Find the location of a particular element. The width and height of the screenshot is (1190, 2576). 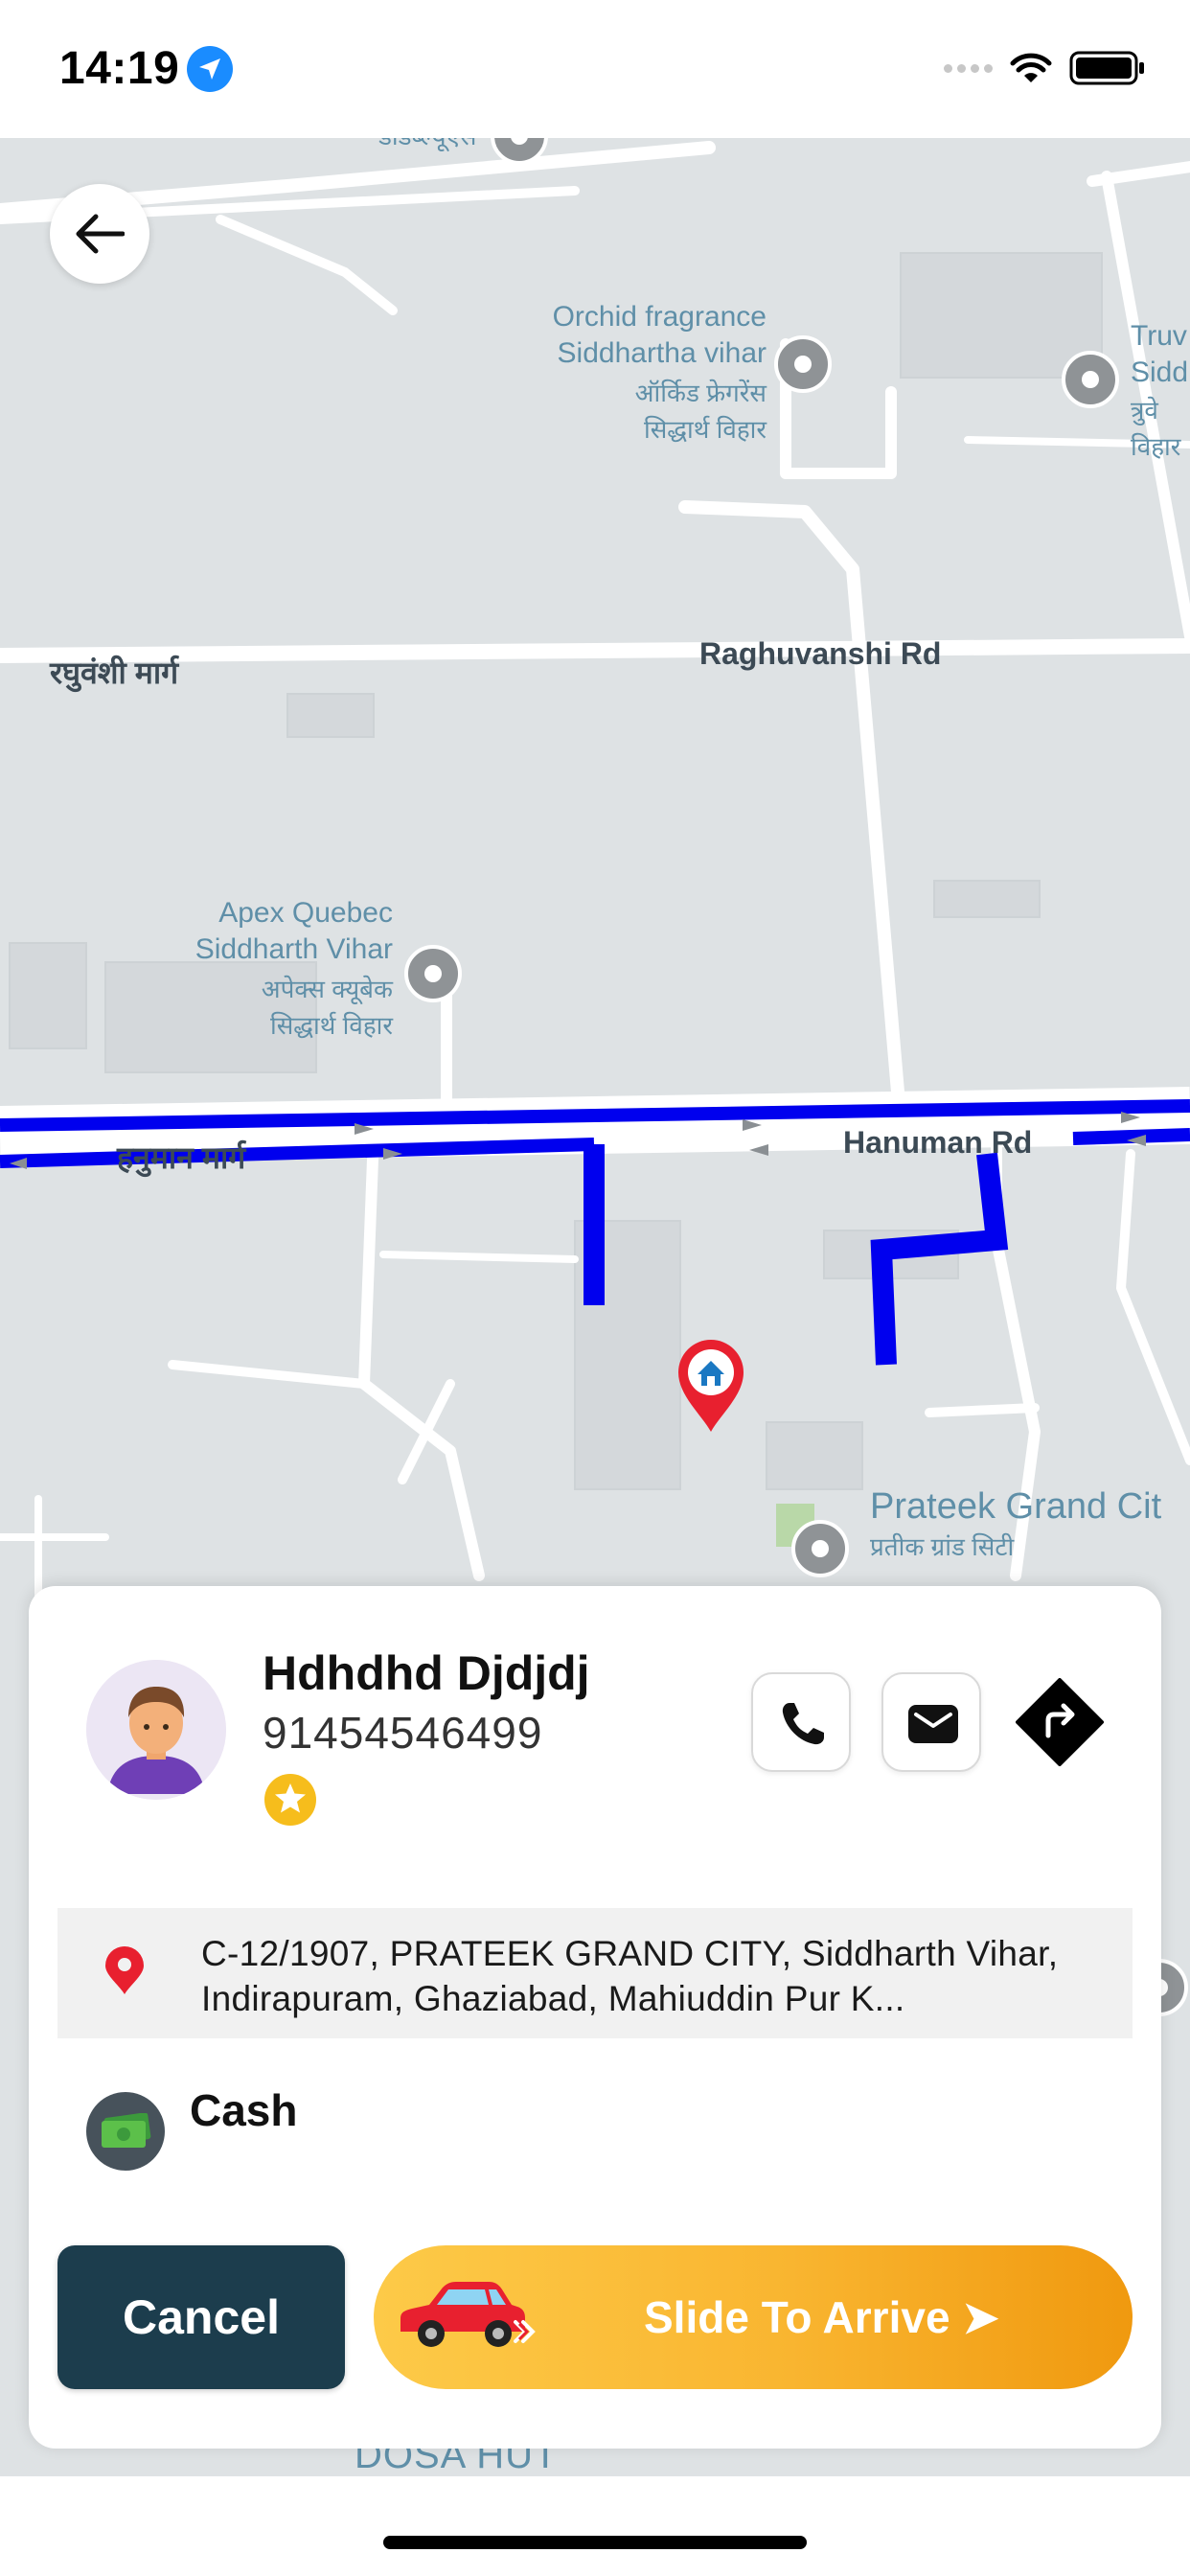

phone-icon is located at coordinates (803, 1724).